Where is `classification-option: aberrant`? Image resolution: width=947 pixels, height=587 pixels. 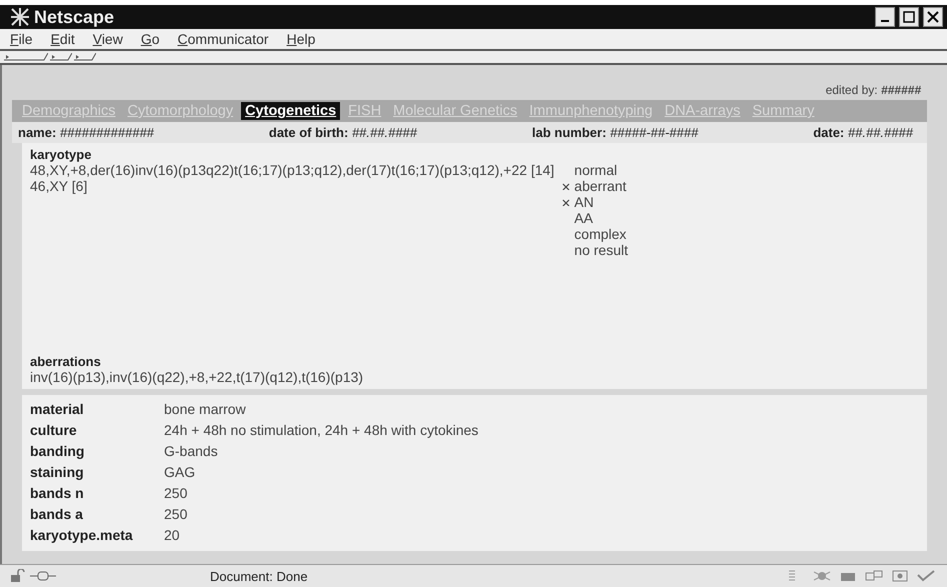 classification-option: aberrant is located at coordinates (600, 186).